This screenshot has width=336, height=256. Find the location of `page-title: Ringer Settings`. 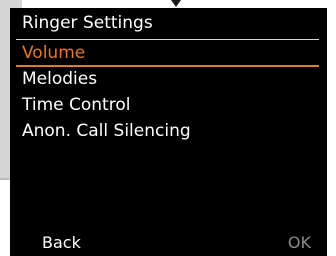

page-title: Ringer Settings is located at coordinates (87, 23).